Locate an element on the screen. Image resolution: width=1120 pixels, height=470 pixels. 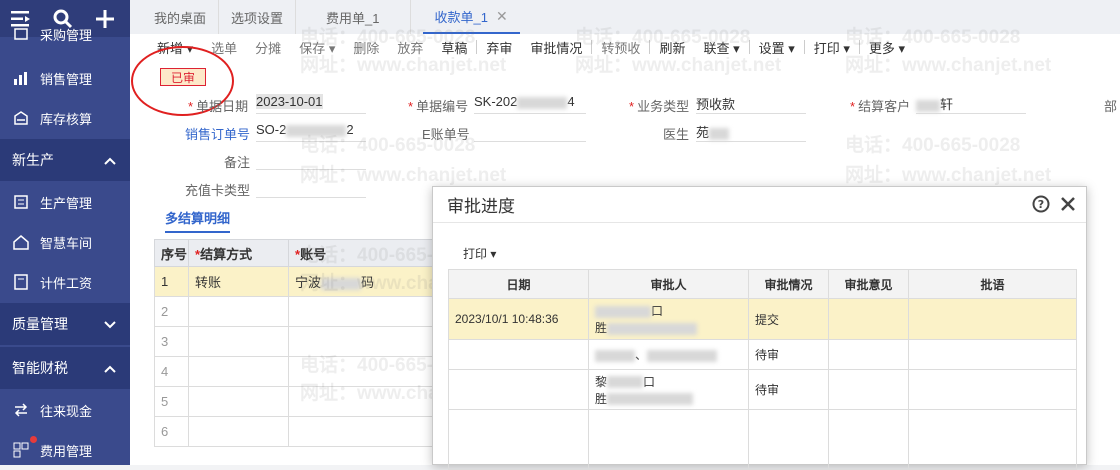
tab-expense: 费用单_1 is located at coordinates (353, 17).